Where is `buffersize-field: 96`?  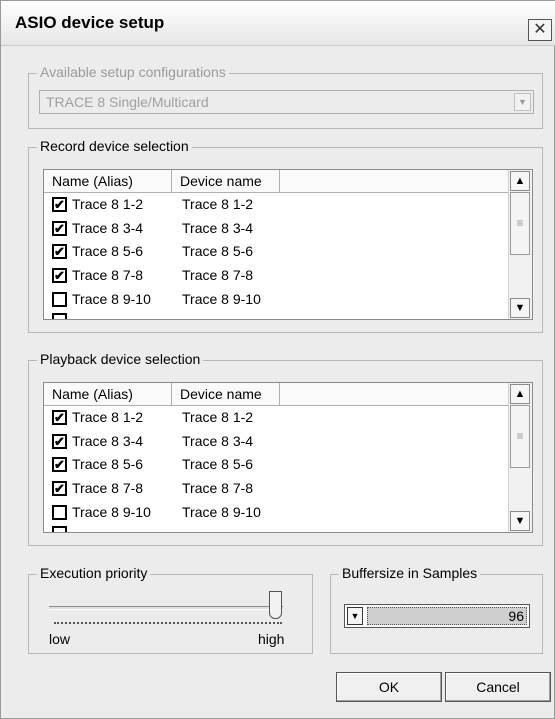 buffersize-field: 96 is located at coordinates (447, 616).